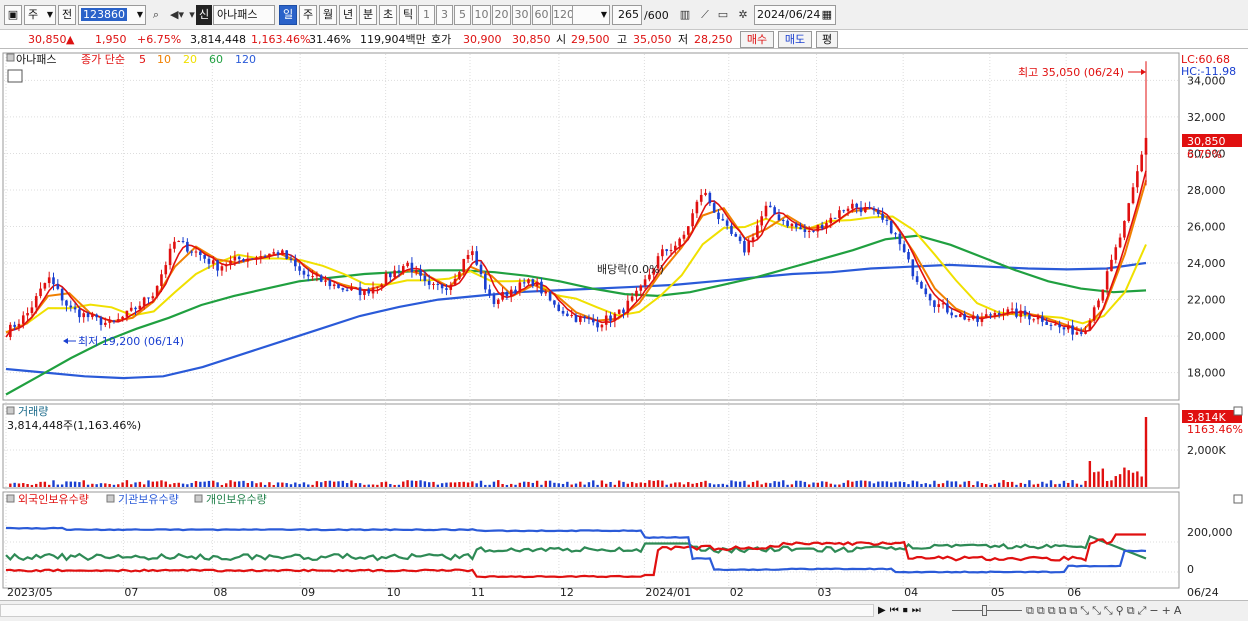 Image resolution: width=1248 pixels, height=621 pixels. I want to click on stock-name-field: 아나패스, so click(244, 15).